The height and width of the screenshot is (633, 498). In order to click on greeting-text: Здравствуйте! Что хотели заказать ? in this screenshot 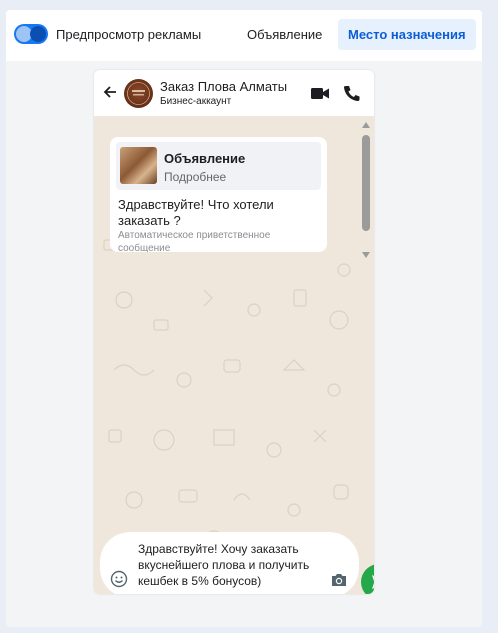, I will do `click(196, 212)`.